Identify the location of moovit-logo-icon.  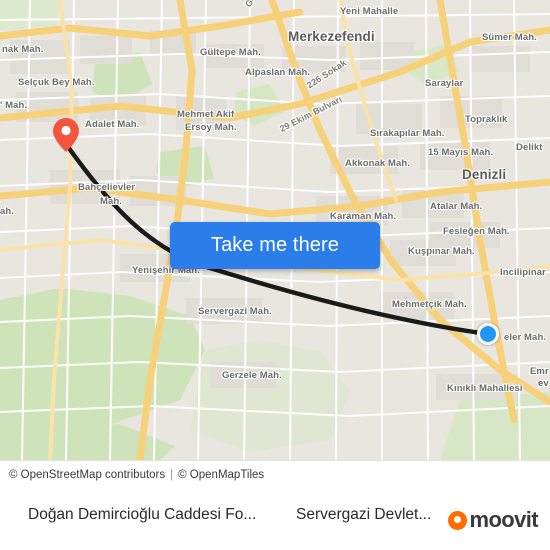
(458, 520).